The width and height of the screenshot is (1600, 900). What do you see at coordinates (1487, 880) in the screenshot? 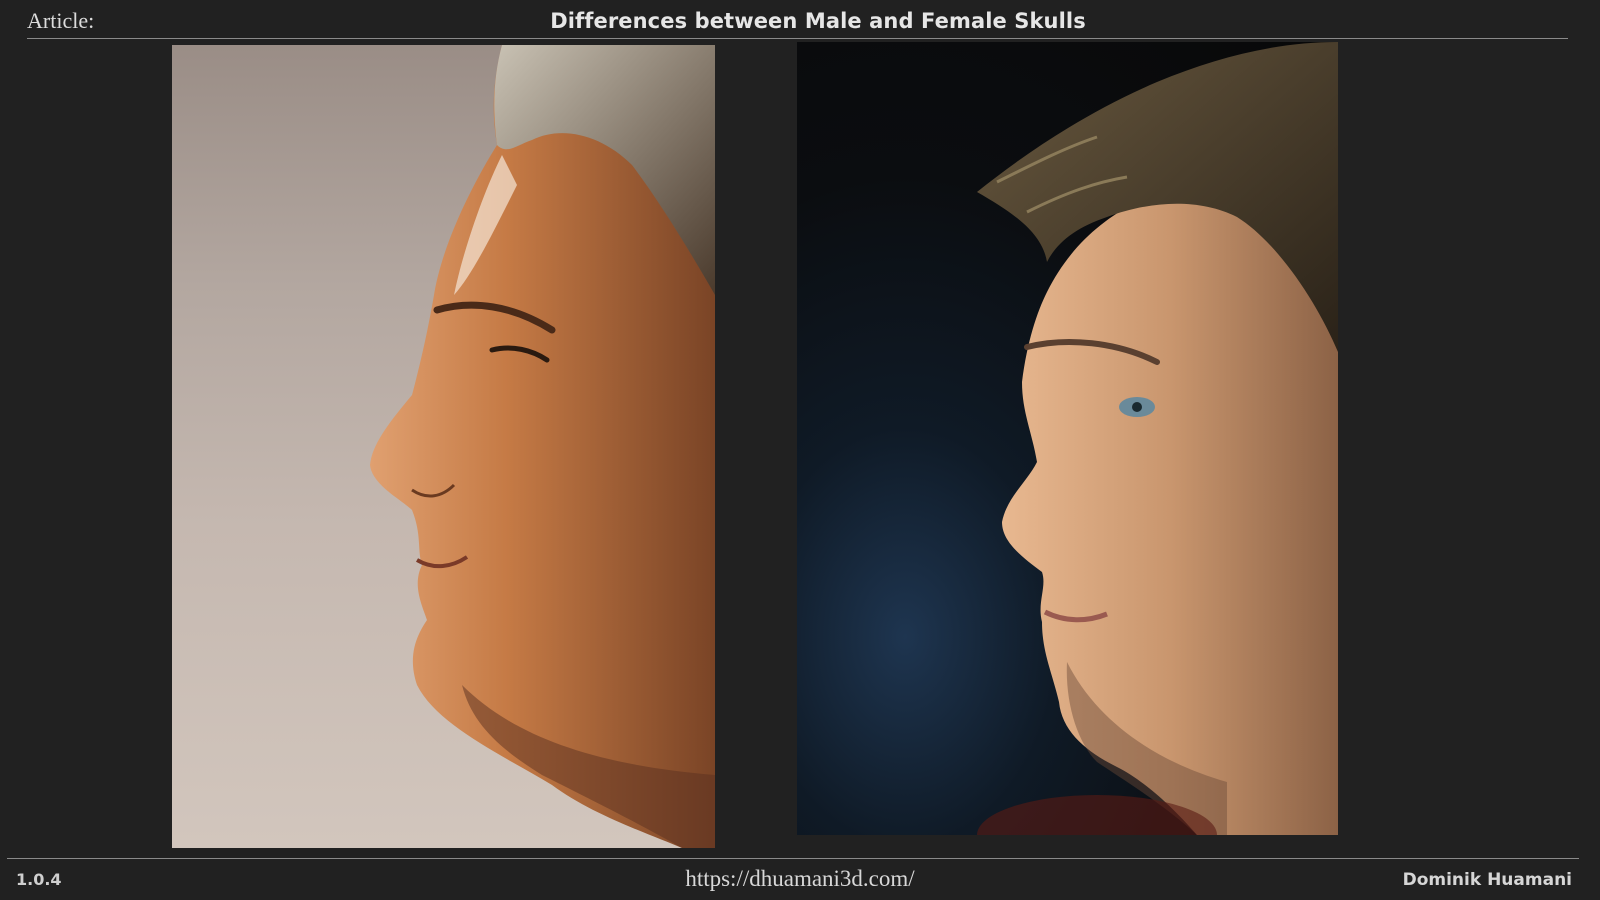
I see `author-name: Dominik Huamani` at bounding box center [1487, 880].